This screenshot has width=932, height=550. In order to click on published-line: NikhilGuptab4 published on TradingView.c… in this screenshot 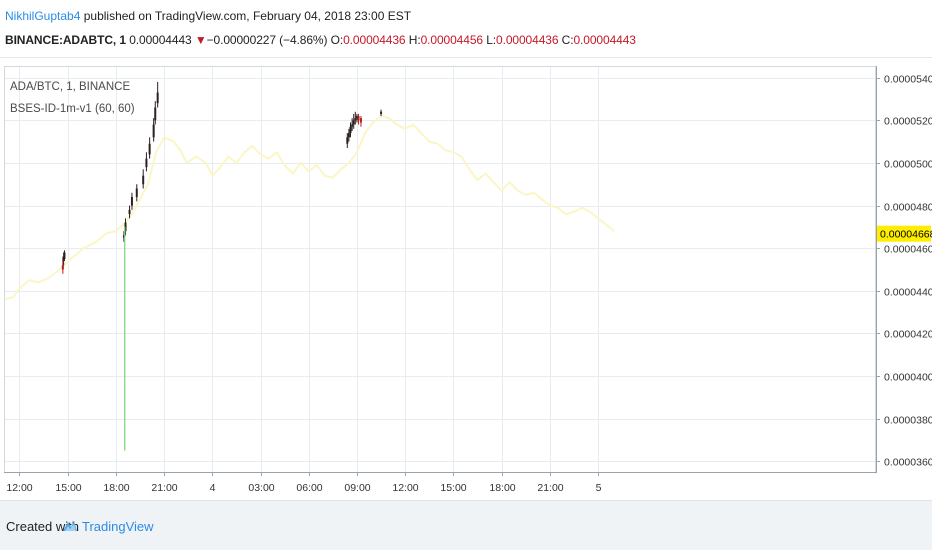, I will do `click(208, 16)`.